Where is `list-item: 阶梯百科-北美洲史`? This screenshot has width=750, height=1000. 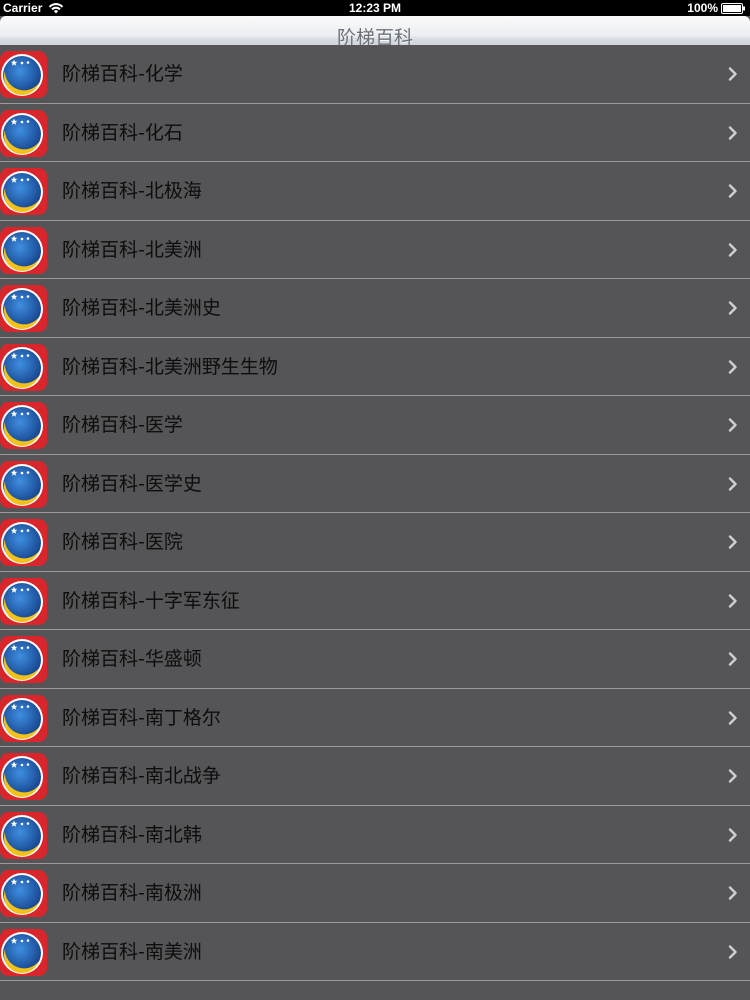 list-item: 阶梯百科-北美洲史 is located at coordinates (375, 308).